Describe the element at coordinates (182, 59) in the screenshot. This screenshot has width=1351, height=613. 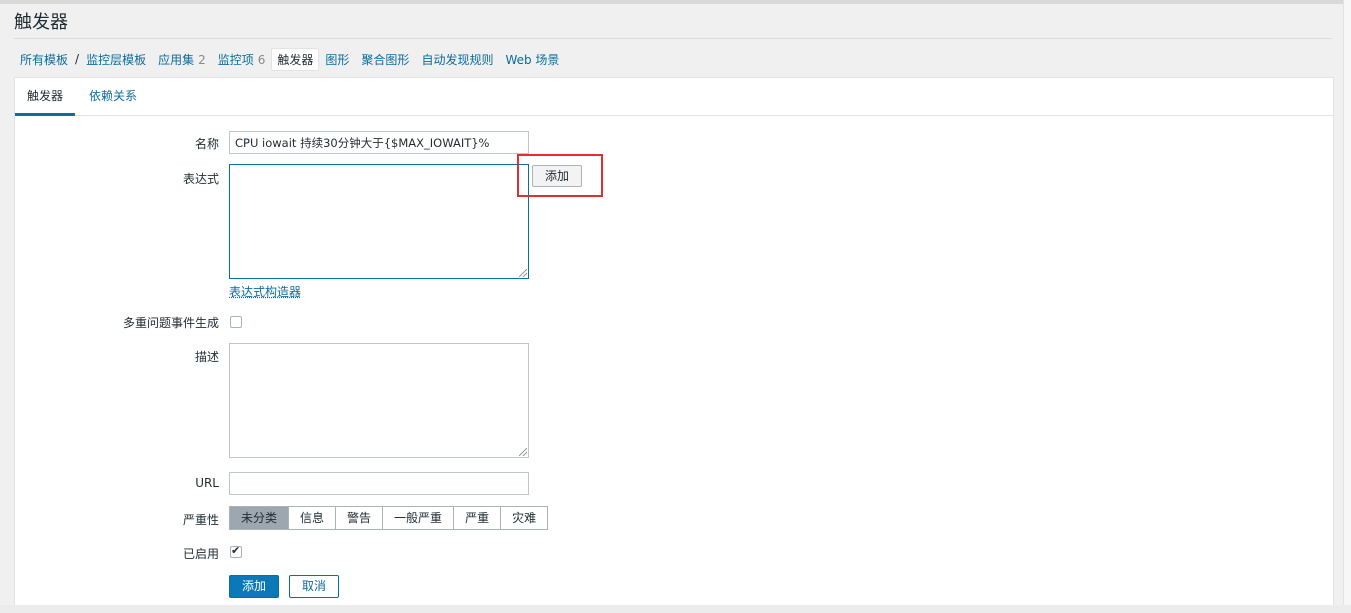
I see `breadcrumb-applications: 应用集 2` at that location.